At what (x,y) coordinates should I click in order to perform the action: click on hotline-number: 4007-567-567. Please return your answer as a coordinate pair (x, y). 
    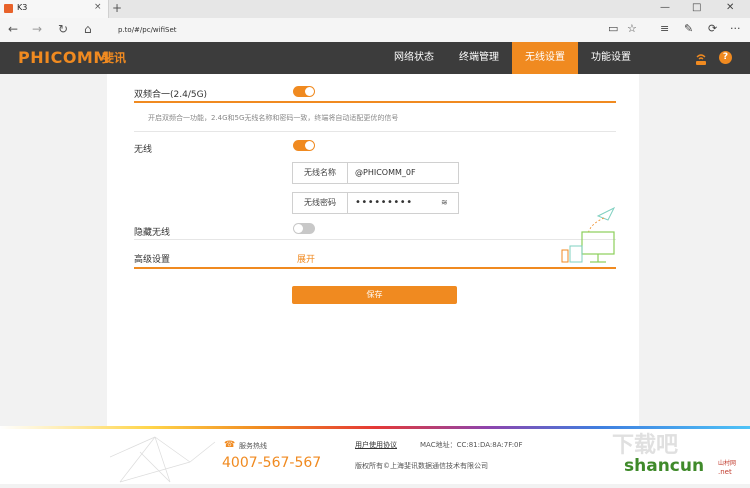
    Looking at the image, I should click on (272, 463).